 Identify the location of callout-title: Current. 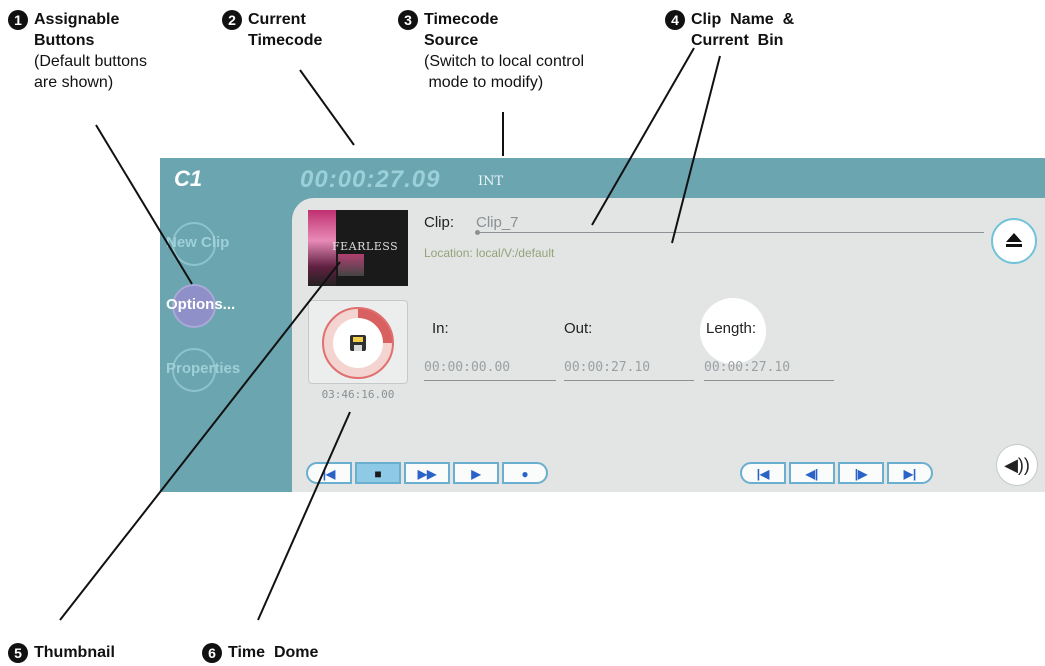
(277, 19).